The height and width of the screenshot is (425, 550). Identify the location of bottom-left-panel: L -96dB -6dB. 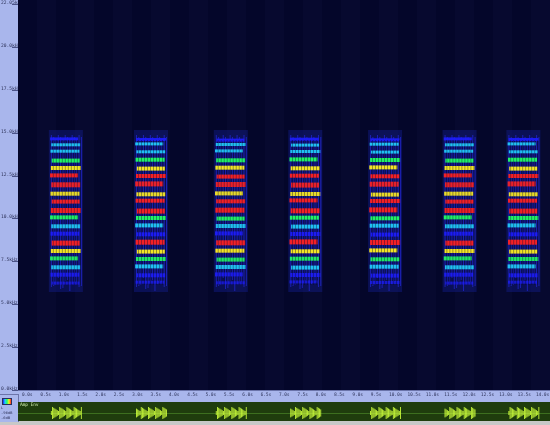
(9, 408).